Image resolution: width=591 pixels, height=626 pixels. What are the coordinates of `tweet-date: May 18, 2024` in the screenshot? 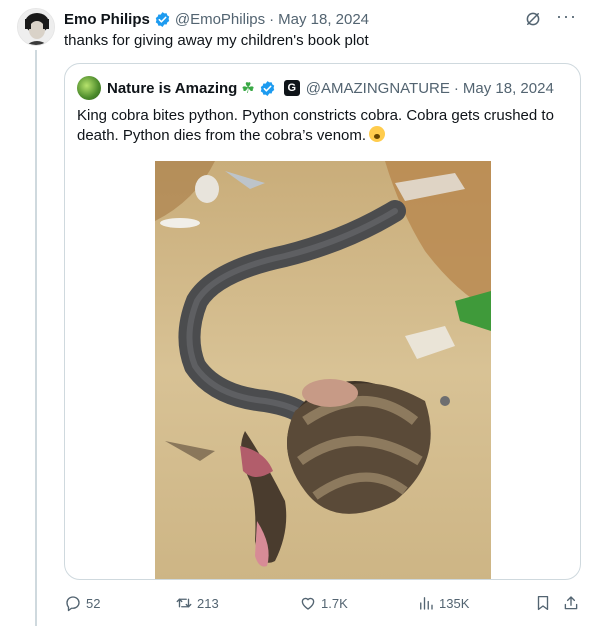 It's located at (323, 19).